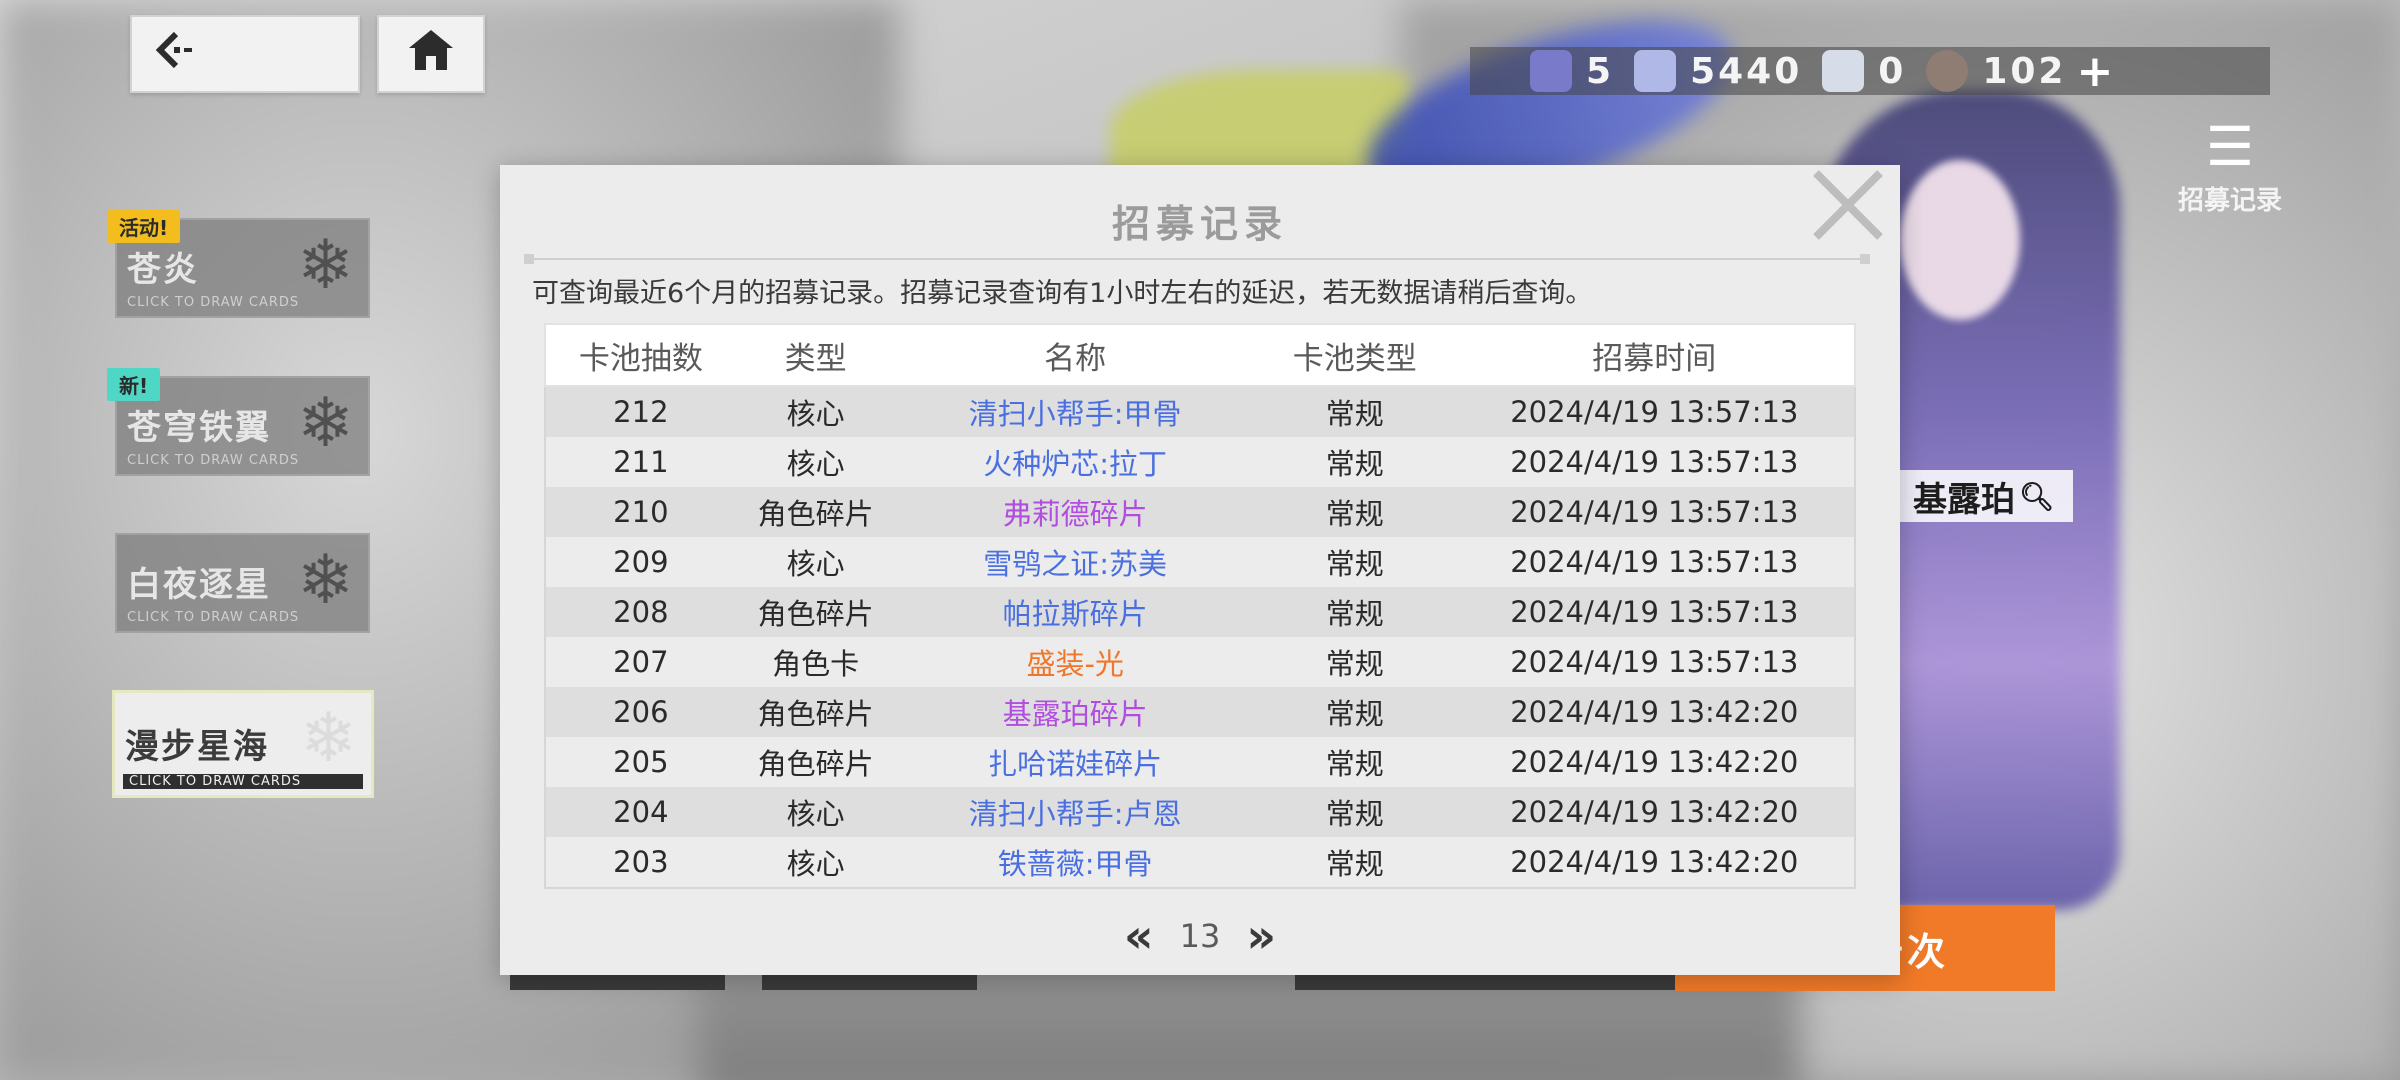  I want to click on search-icon: 🔍︎, so click(2037, 496).